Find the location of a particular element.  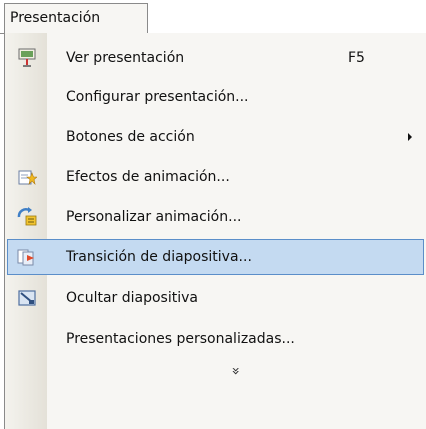

expand-menu-button: » is located at coordinates (215, 371).